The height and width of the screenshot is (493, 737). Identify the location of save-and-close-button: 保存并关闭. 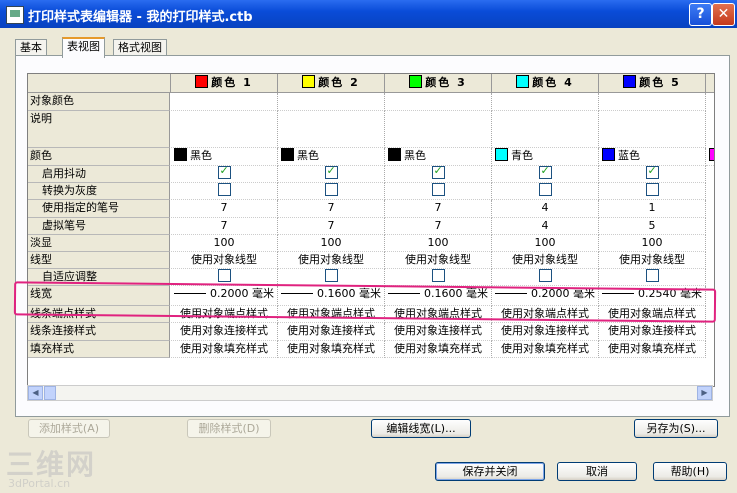
(490, 471).